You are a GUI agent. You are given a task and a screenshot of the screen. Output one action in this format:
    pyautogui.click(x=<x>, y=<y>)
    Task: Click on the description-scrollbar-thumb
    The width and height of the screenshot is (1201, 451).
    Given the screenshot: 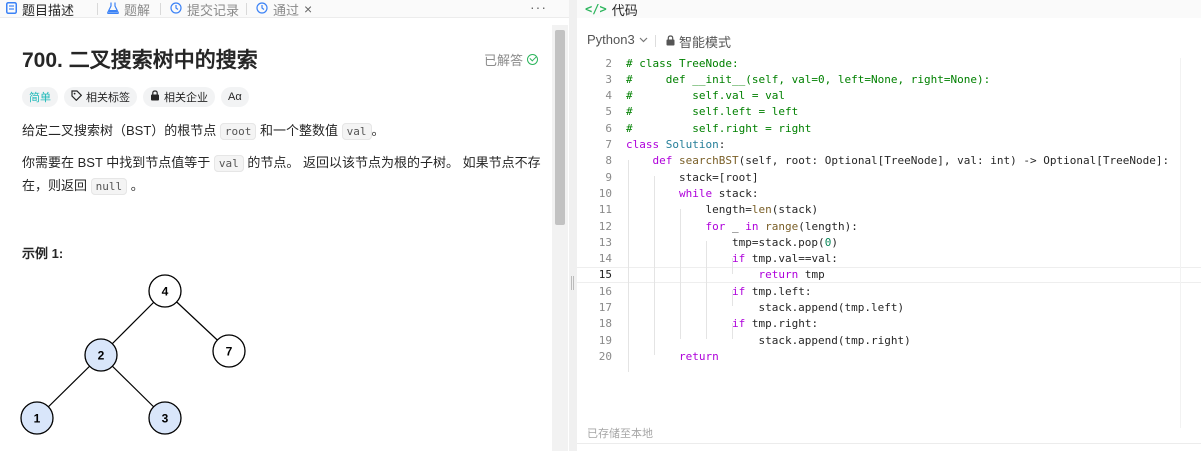 What is the action you would take?
    pyautogui.click(x=560, y=127)
    